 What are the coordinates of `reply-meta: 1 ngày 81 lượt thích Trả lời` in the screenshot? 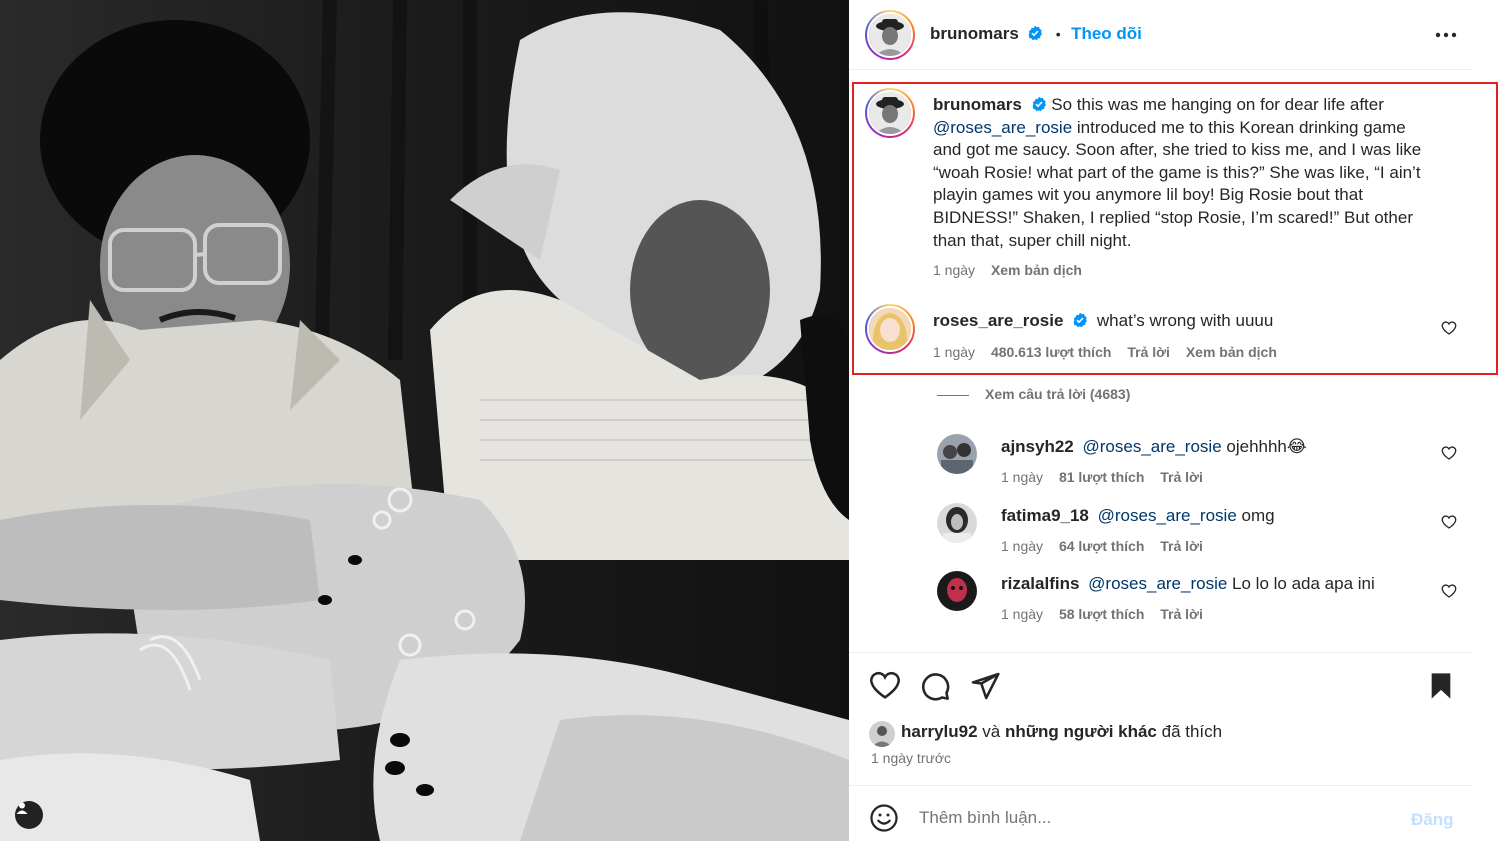 It's located at (1108, 477).